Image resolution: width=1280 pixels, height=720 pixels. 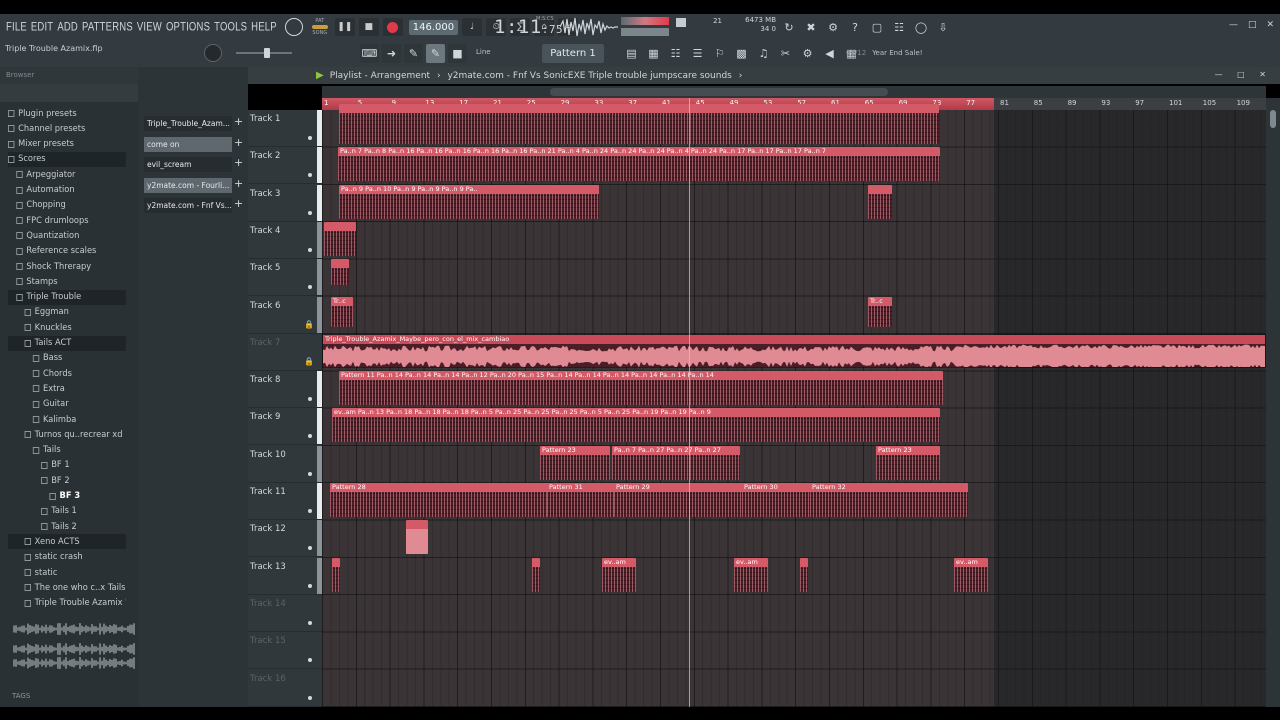 What do you see at coordinates (67, 113) in the screenshot?
I see `browser-item: Plugin presets` at bounding box center [67, 113].